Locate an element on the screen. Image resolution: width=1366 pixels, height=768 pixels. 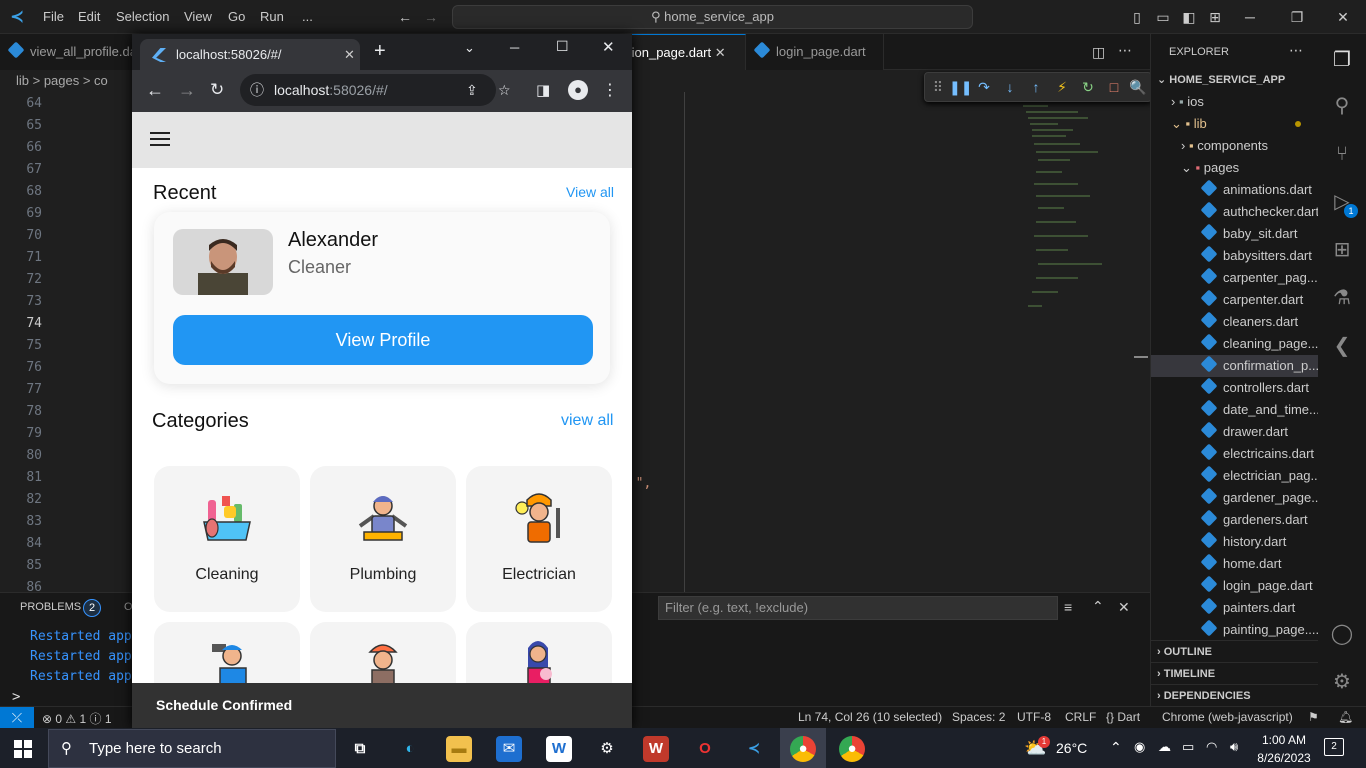
source-control-icon: ⑂ is located at coordinates (1342, 154).